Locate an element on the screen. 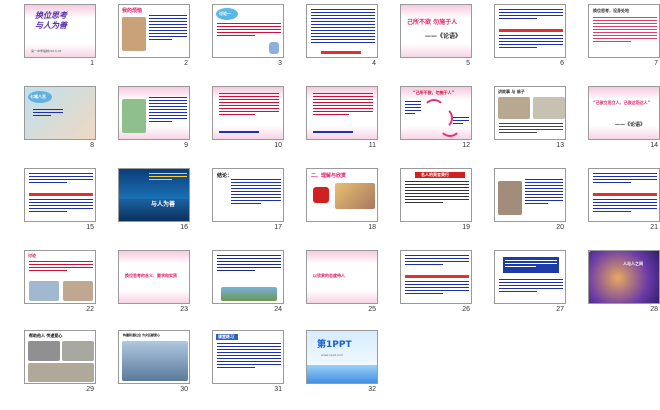  slide-thumbnail-14: “己欲立而立人，己欲达而达人” ——《论语》 is located at coordinates (624, 113).